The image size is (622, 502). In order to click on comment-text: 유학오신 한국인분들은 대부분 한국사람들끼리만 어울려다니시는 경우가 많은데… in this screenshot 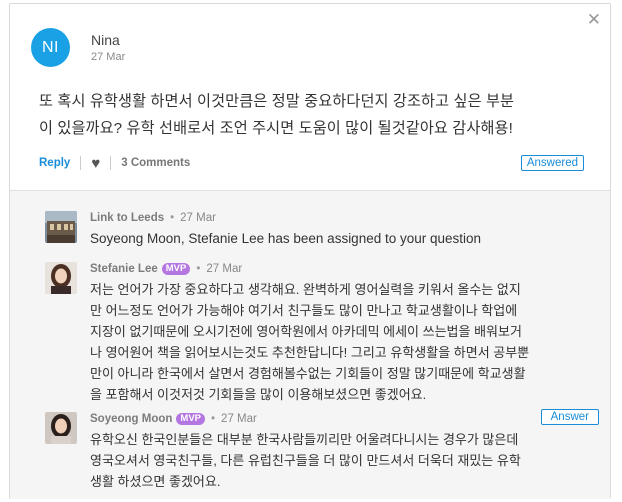, I will do `click(305, 460)`.